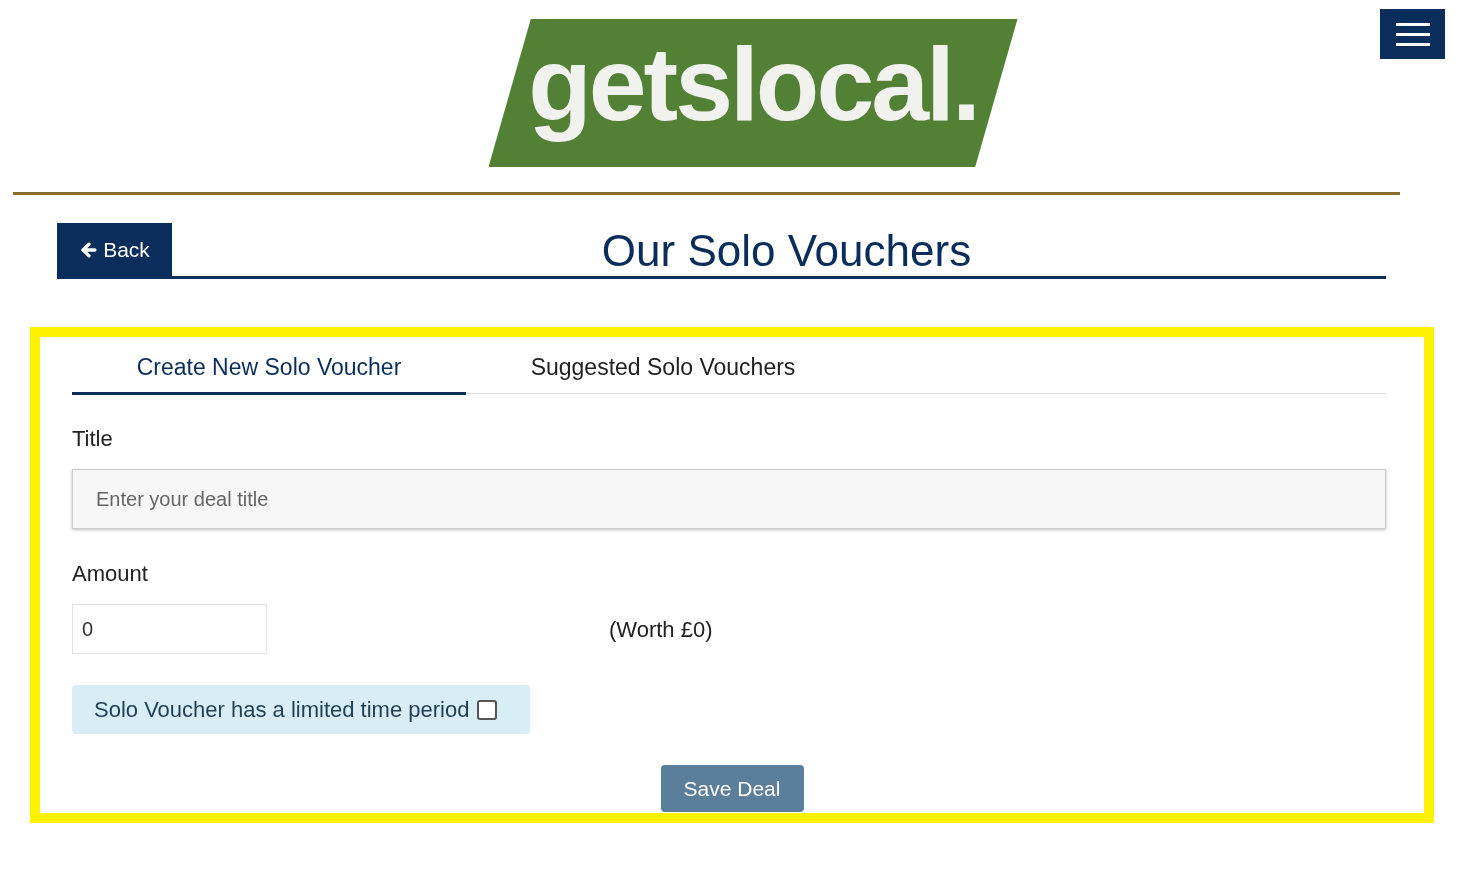  Describe the element at coordinates (661, 629) in the screenshot. I see `worth-text: (Worth £0)` at that location.